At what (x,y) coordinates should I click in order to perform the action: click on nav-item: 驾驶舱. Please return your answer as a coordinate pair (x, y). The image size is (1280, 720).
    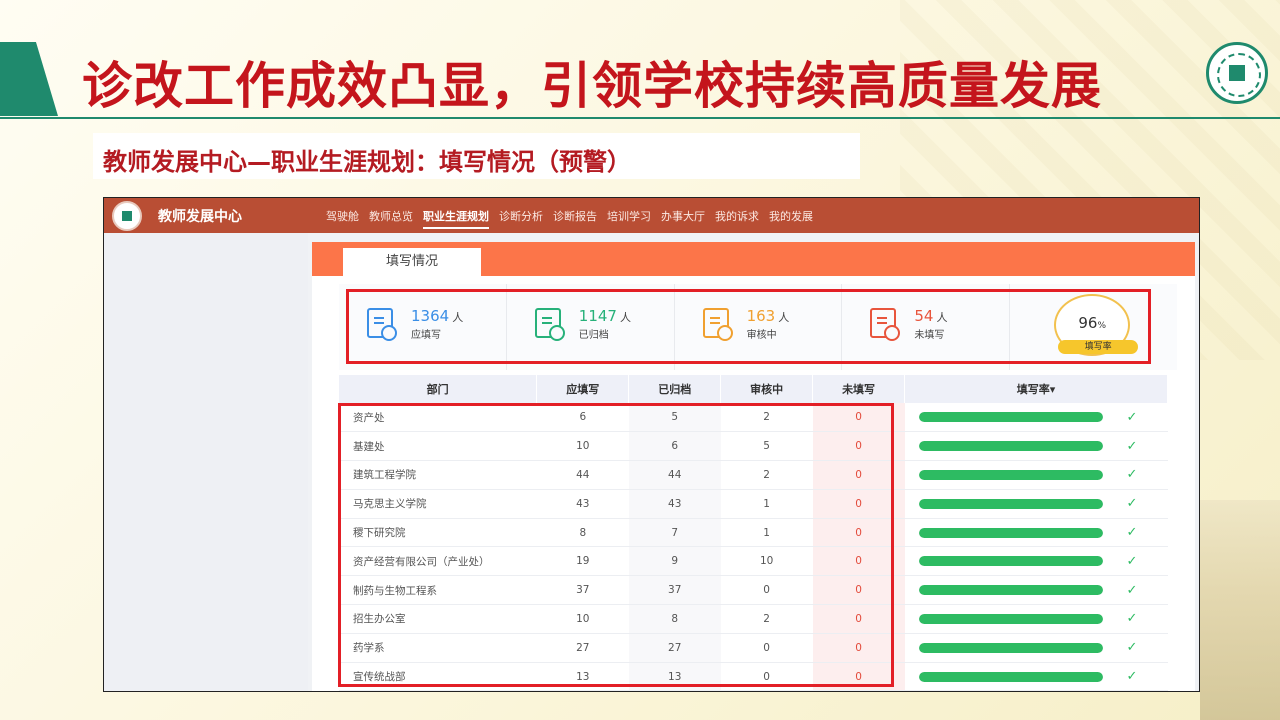
    Looking at the image, I should click on (342, 218).